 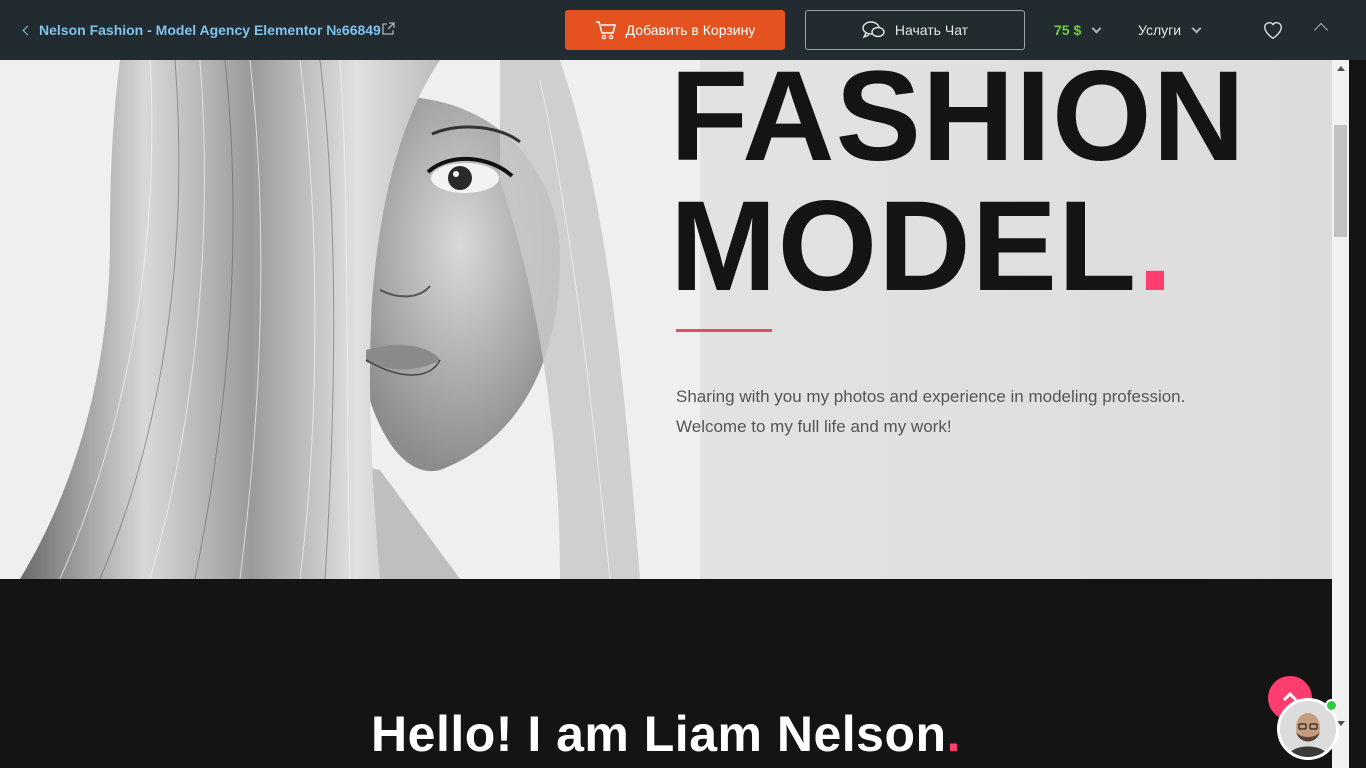 What do you see at coordinates (666, 734) in the screenshot?
I see `about-heading: Hello! I am Liam Nelson.` at bounding box center [666, 734].